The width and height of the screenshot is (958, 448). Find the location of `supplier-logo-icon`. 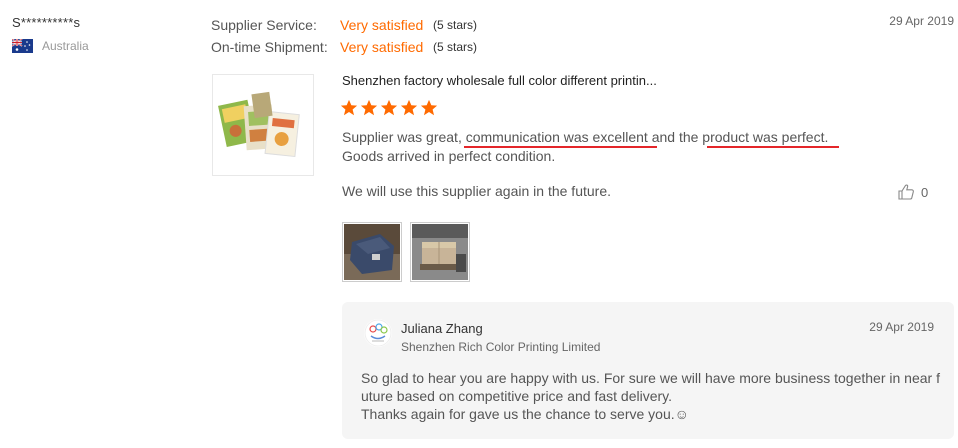

supplier-logo-icon is located at coordinates (378, 333).